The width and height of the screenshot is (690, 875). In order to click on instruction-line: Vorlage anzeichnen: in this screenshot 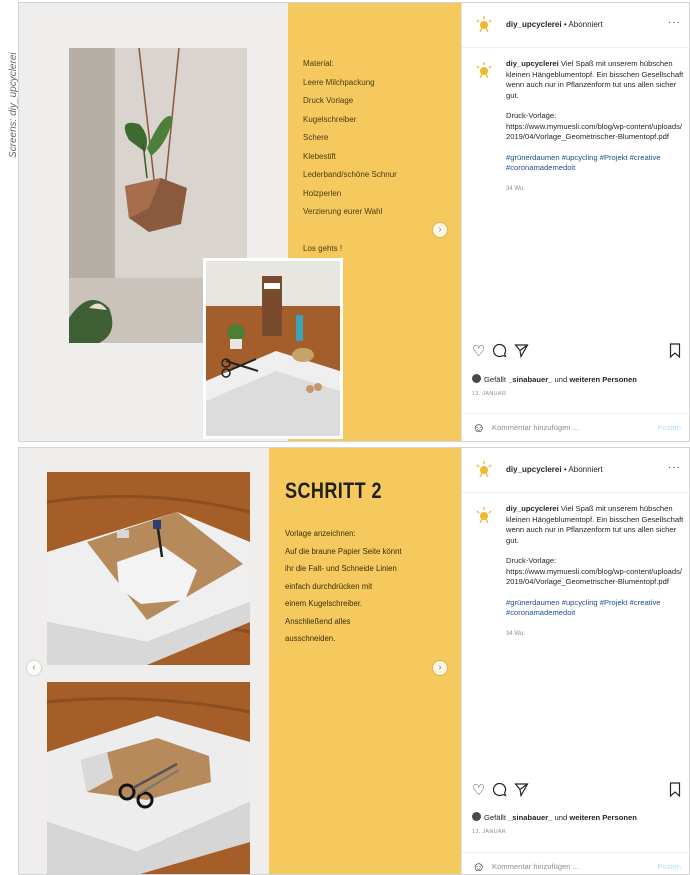, I will do `click(320, 533)`.